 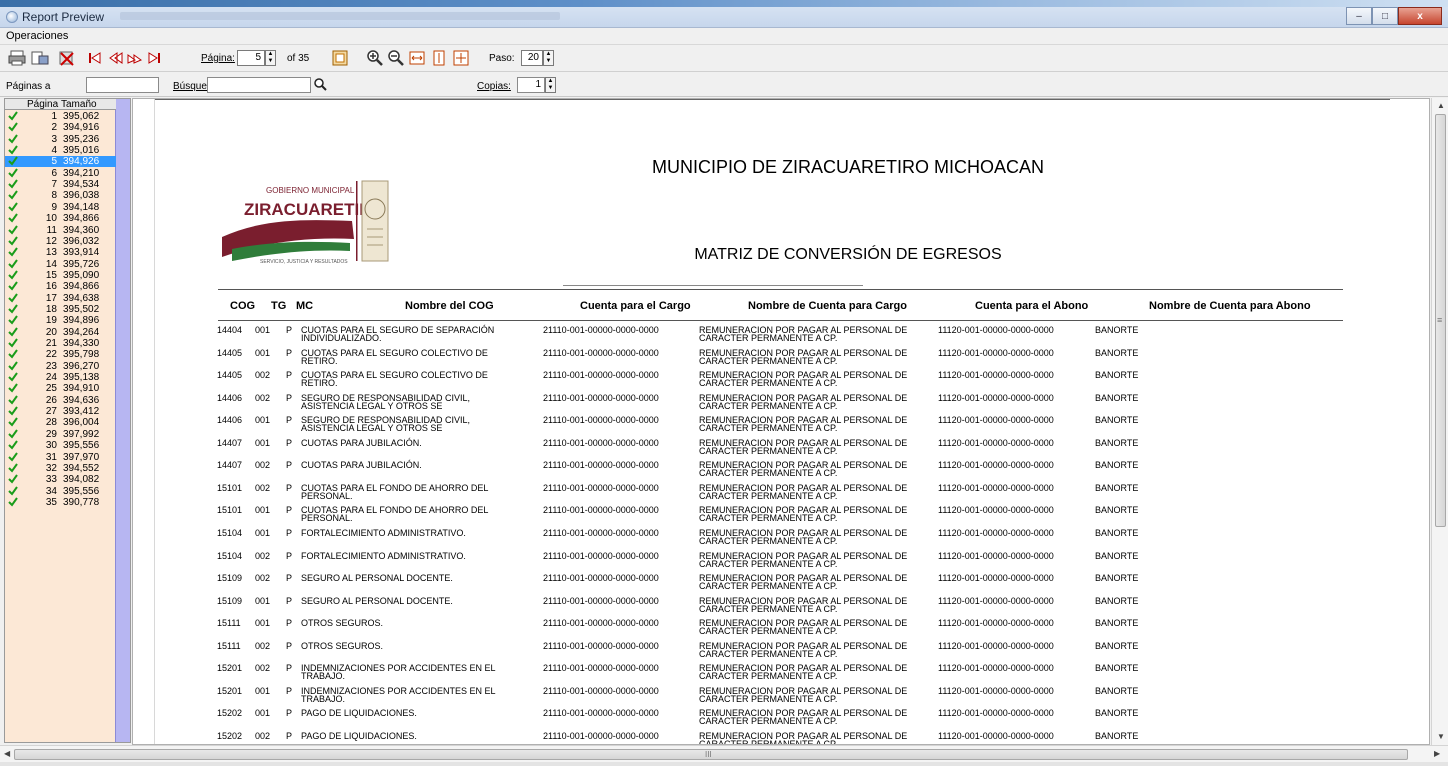 I want to click on last-page-icon, so click(x=154, y=58).